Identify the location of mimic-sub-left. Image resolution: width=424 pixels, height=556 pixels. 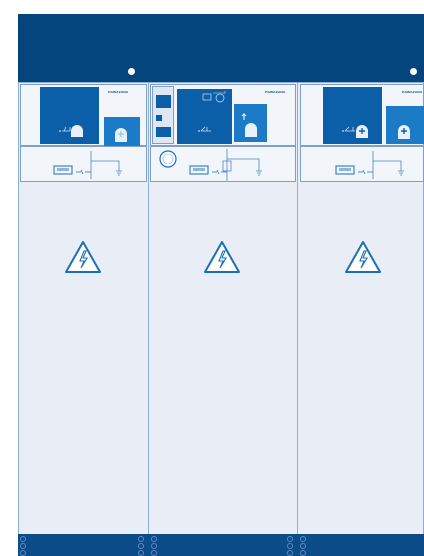
(122, 131).